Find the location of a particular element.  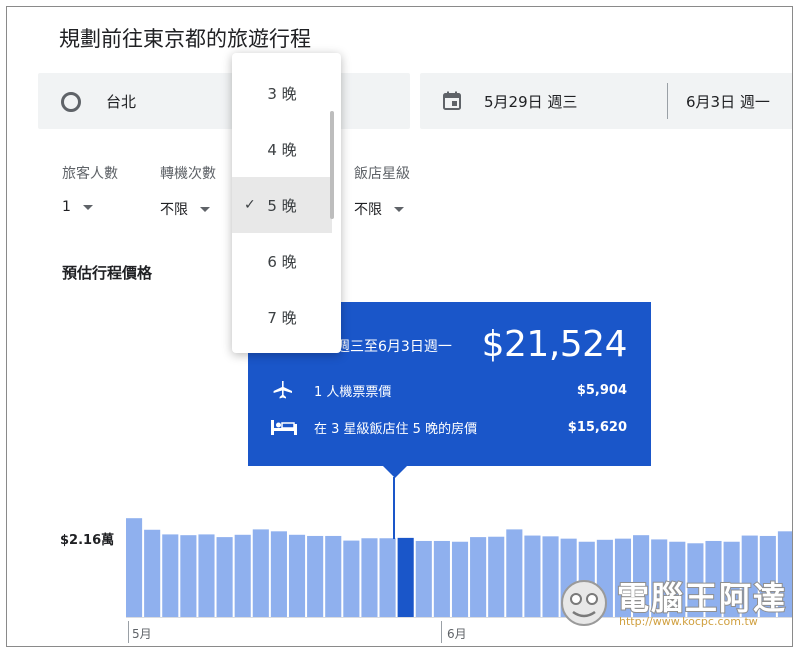

month-label: 6月 is located at coordinates (457, 634).